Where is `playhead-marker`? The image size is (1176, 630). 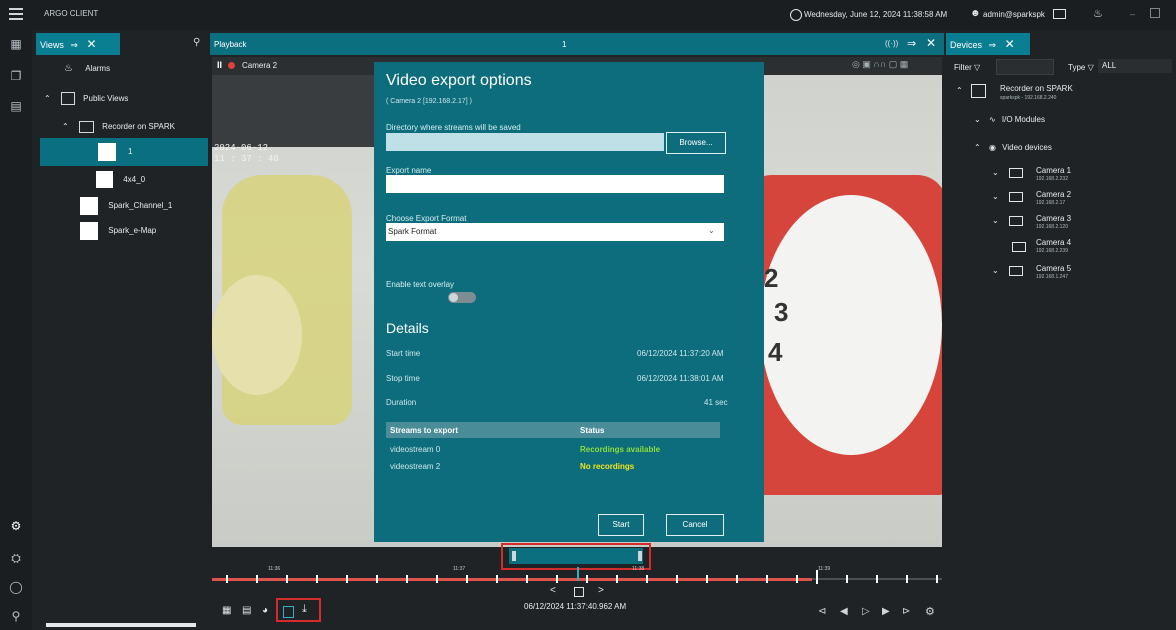 playhead-marker is located at coordinates (578, 574).